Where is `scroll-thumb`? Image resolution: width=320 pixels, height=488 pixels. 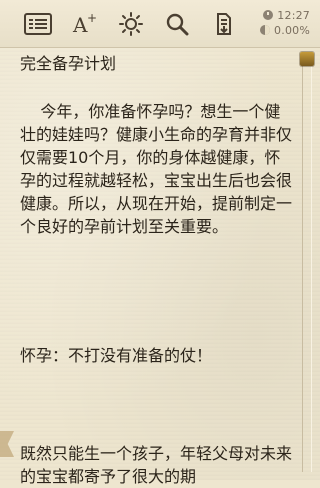
scroll-thumb is located at coordinates (307, 59).